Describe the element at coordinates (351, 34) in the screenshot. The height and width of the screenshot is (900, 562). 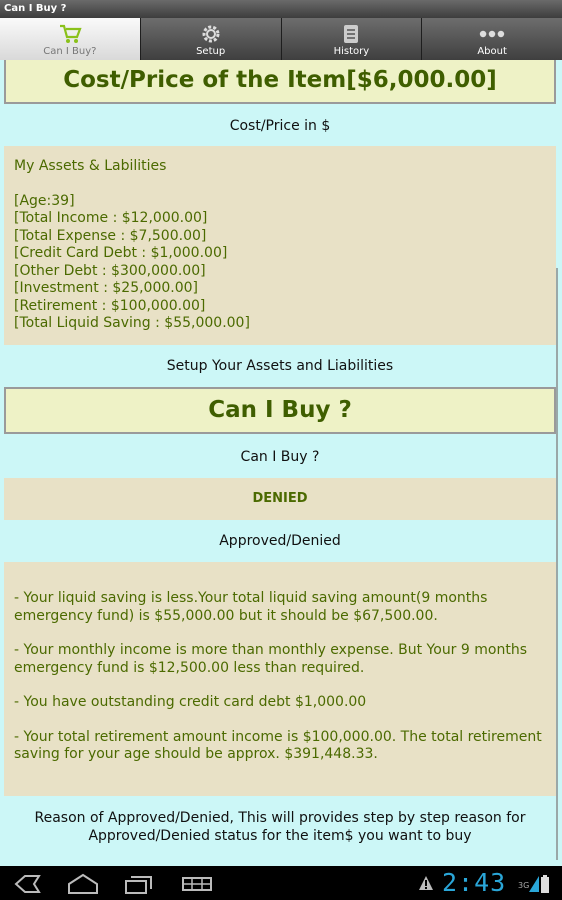
I see `notepad-icon` at that location.